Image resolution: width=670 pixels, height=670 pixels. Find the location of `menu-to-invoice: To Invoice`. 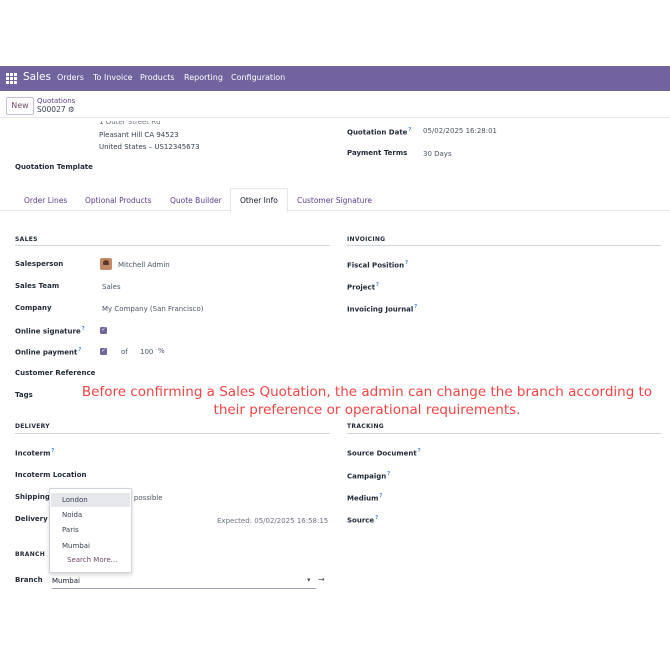

menu-to-invoice: To Invoice is located at coordinates (113, 77).